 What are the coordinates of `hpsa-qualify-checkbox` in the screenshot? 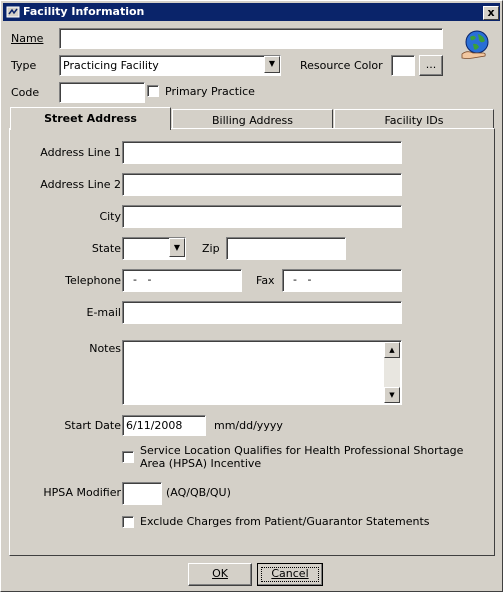 It's located at (128, 457).